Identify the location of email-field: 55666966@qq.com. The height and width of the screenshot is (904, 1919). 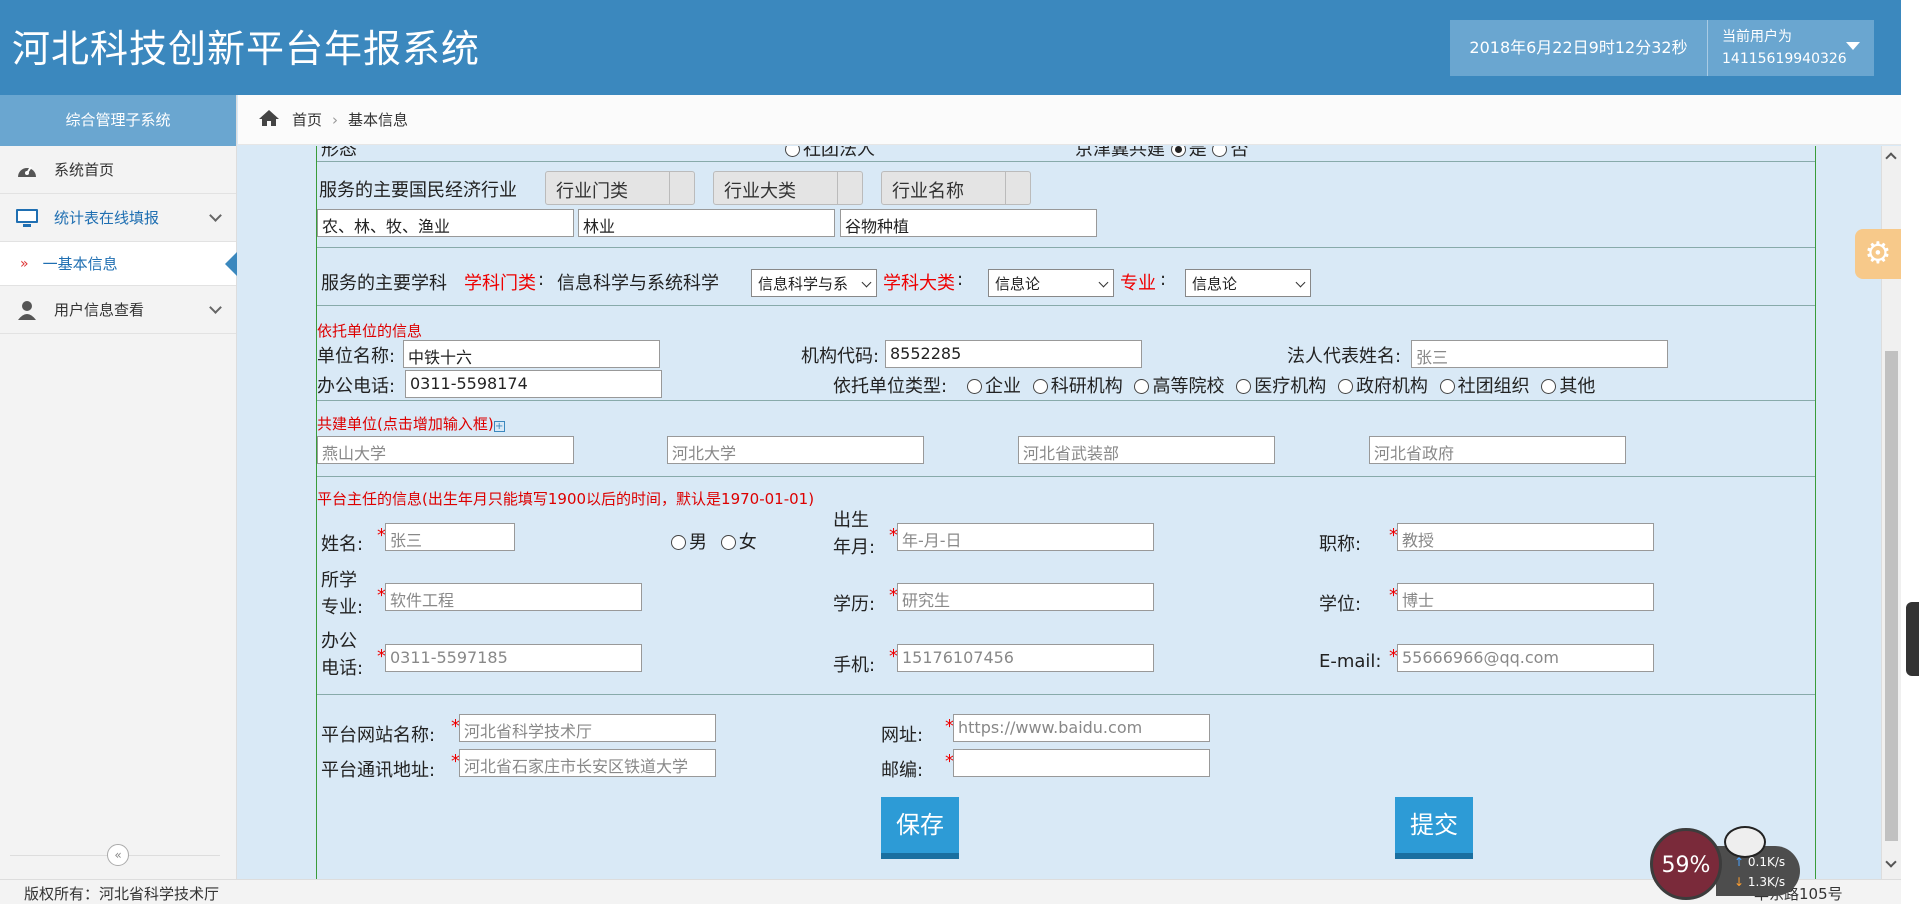
(1525, 658).